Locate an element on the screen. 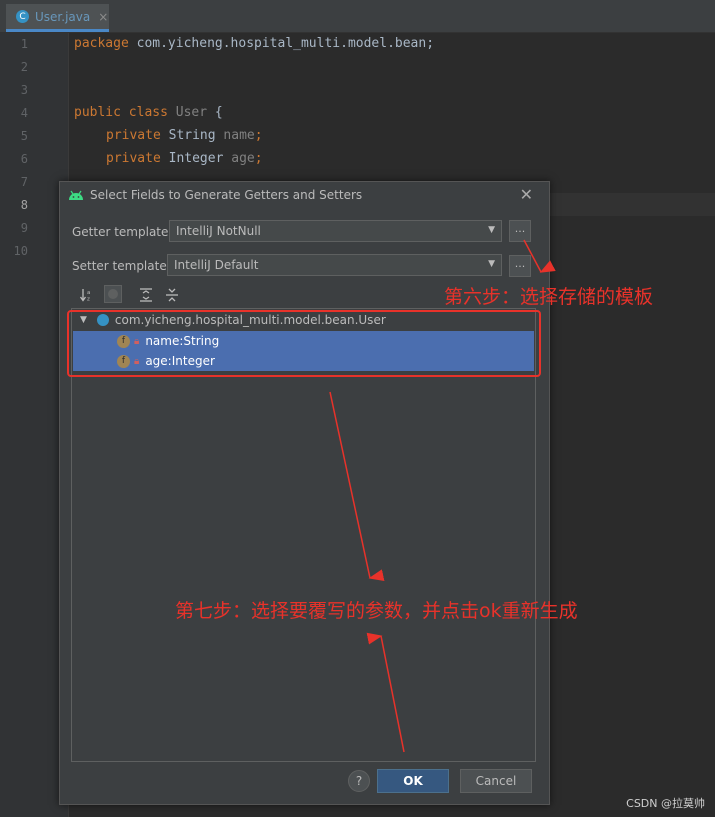 This screenshot has height=817, width=715. keyword: package is located at coordinates (101, 43).